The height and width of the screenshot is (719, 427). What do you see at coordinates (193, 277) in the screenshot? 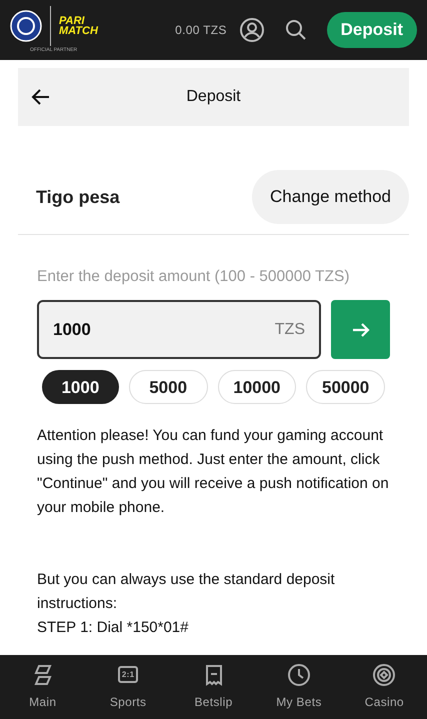
I see `amount-label: Enter the deposit amount (100 - 500000 TZS)` at bounding box center [193, 277].